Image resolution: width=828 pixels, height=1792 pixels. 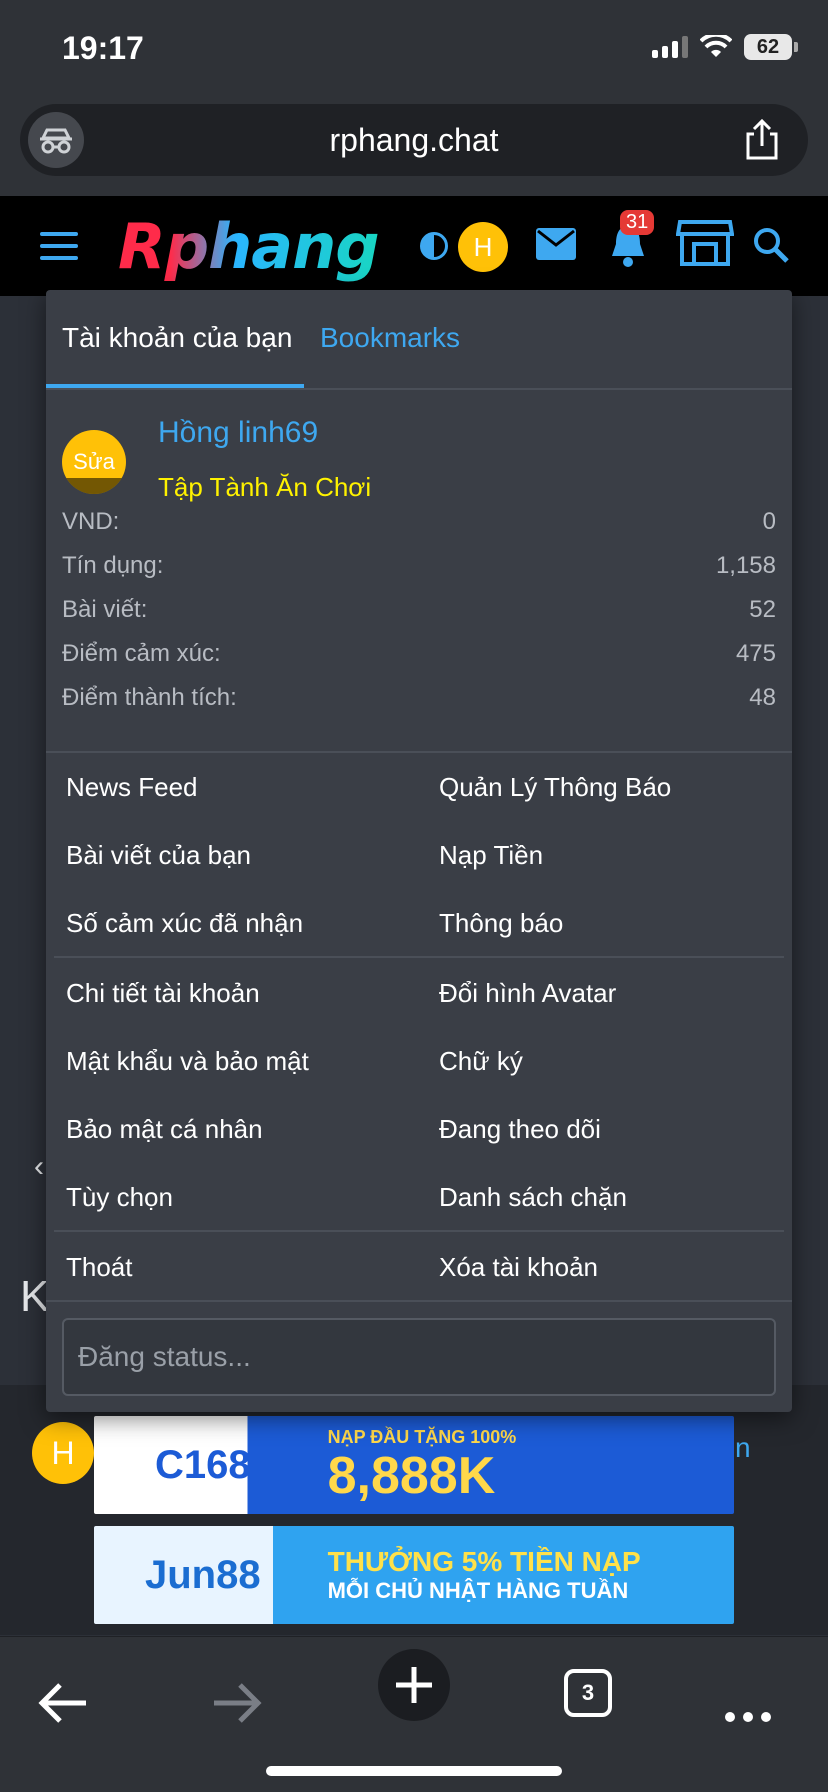 What do you see at coordinates (414, 48) in the screenshot?
I see `ios-status-bar: 19:17 62` at bounding box center [414, 48].